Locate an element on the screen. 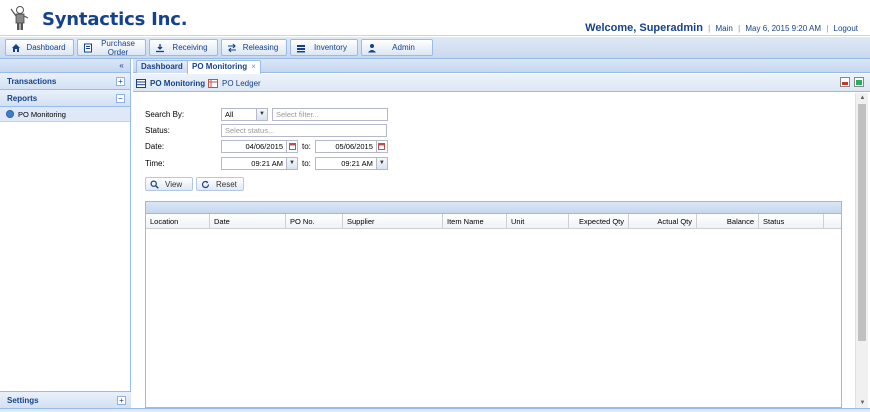 The height and width of the screenshot is (412, 870). ledger-icon is located at coordinates (213, 83).